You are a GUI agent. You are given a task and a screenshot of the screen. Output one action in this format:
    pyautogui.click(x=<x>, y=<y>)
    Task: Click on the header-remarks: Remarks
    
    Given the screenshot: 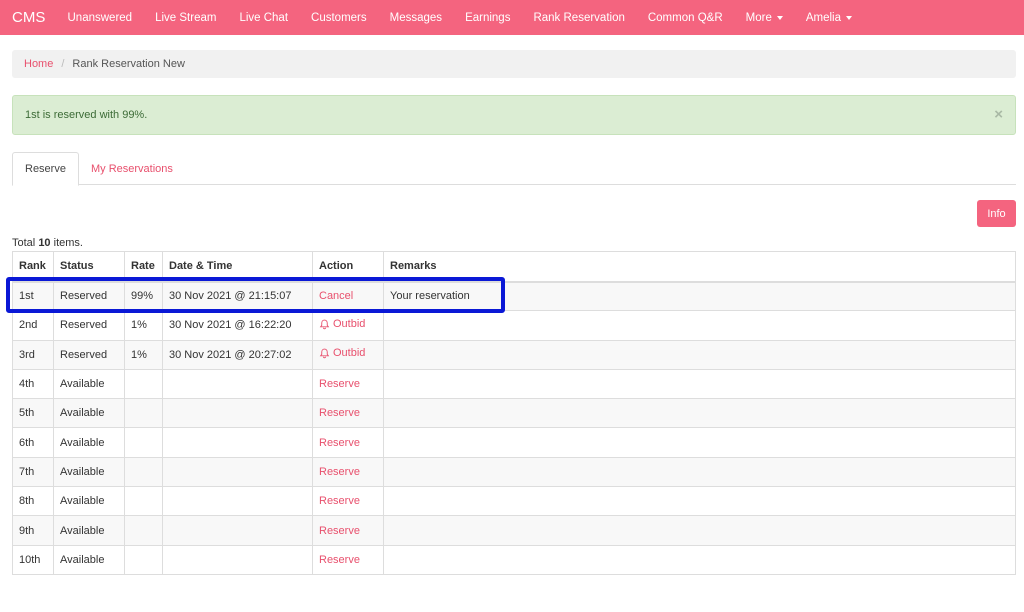 What is the action you would take?
    pyautogui.click(x=699, y=267)
    